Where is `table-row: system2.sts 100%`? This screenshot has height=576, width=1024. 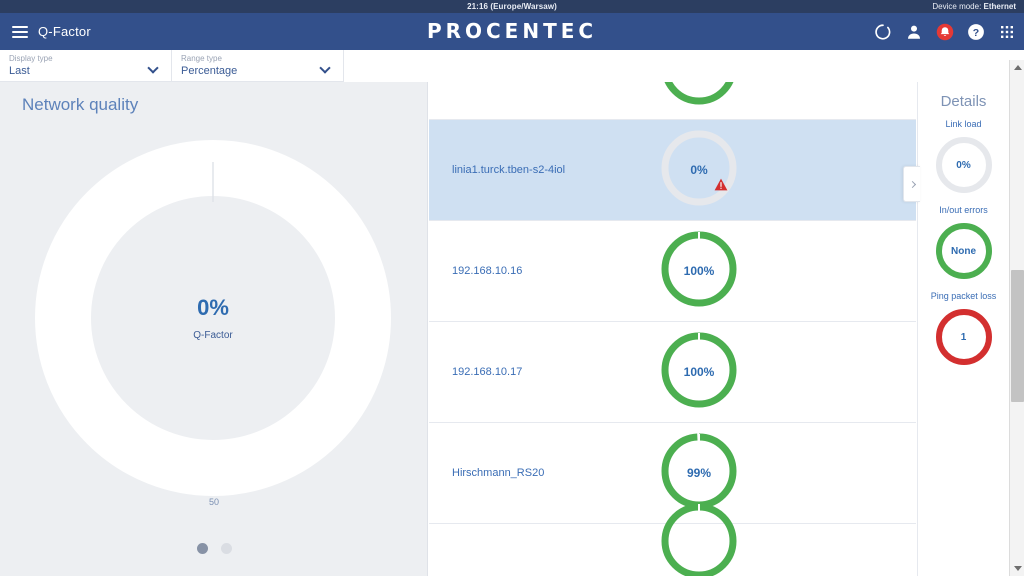
table-row: system2.sts 100% is located at coordinates (672, 101).